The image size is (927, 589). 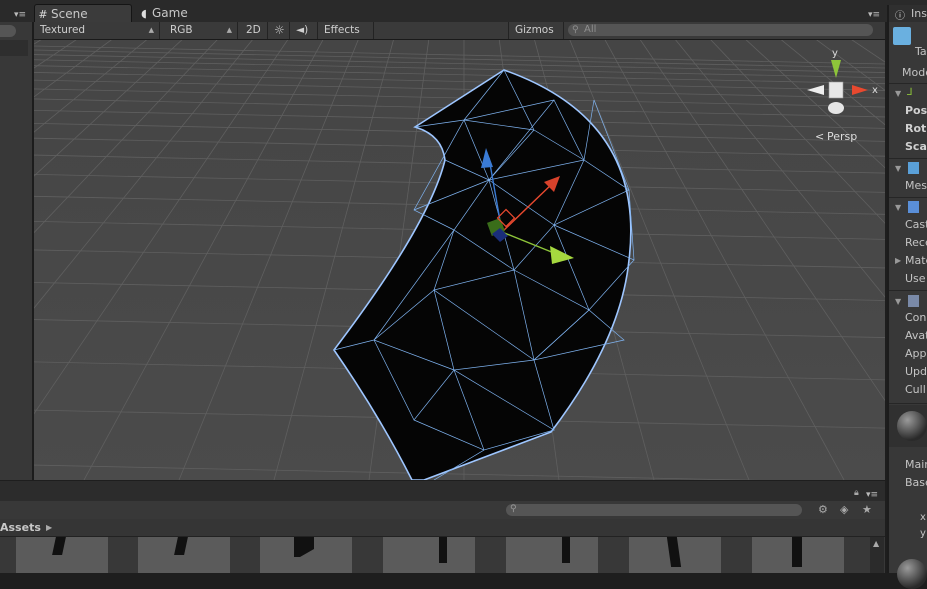 I want to click on toggle-2d-button: 2D, so click(x=254, y=30).